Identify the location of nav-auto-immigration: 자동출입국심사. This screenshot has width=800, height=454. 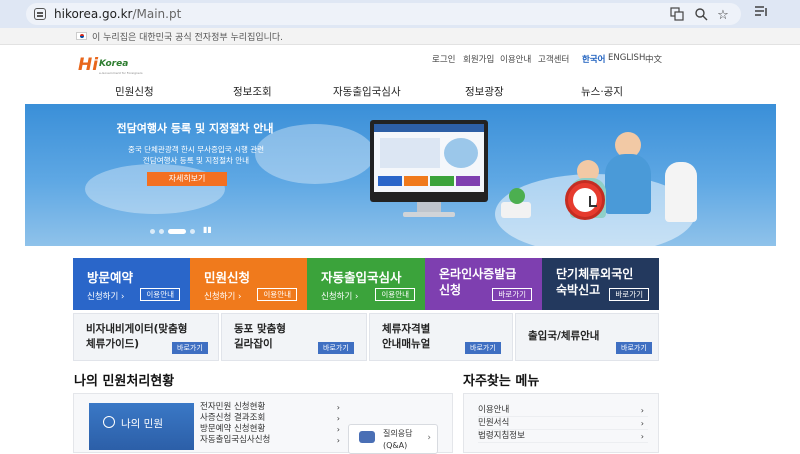
(367, 91).